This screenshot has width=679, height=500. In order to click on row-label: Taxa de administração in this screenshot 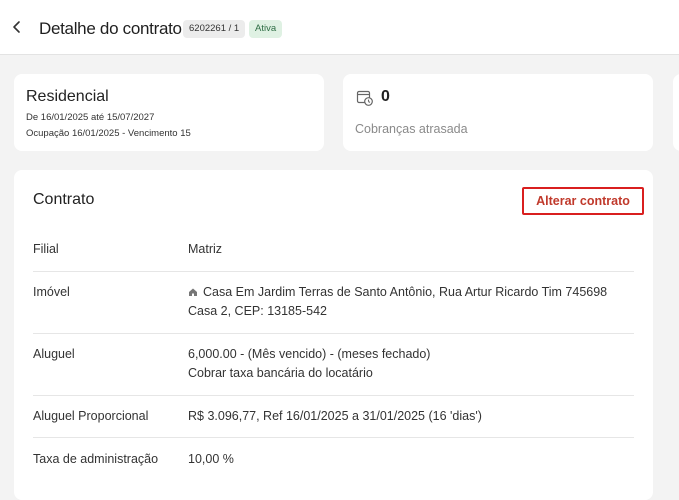, I will do `click(96, 459)`.